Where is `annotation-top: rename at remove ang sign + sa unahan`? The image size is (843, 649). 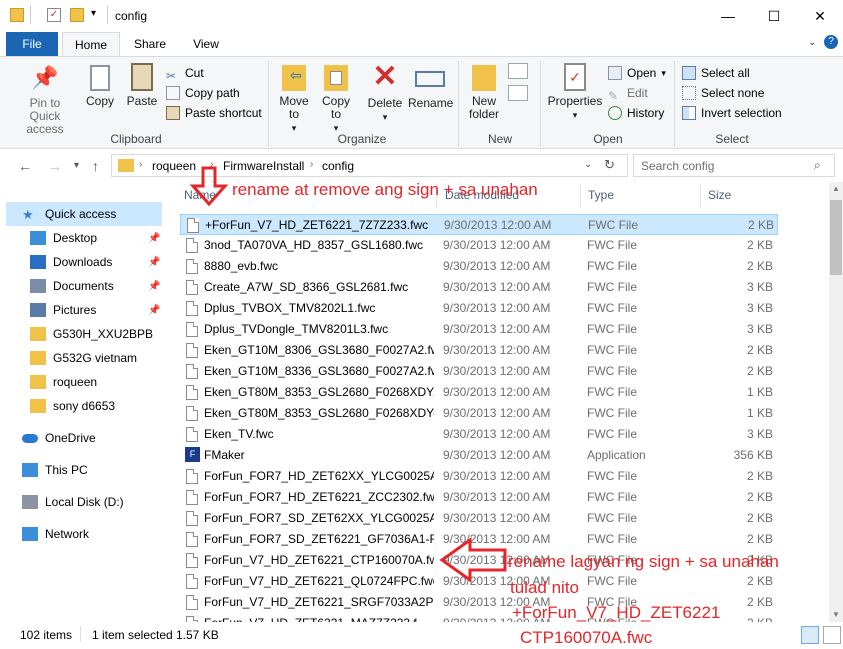 annotation-top: rename at remove ang sign + sa unahan is located at coordinates (385, 189).